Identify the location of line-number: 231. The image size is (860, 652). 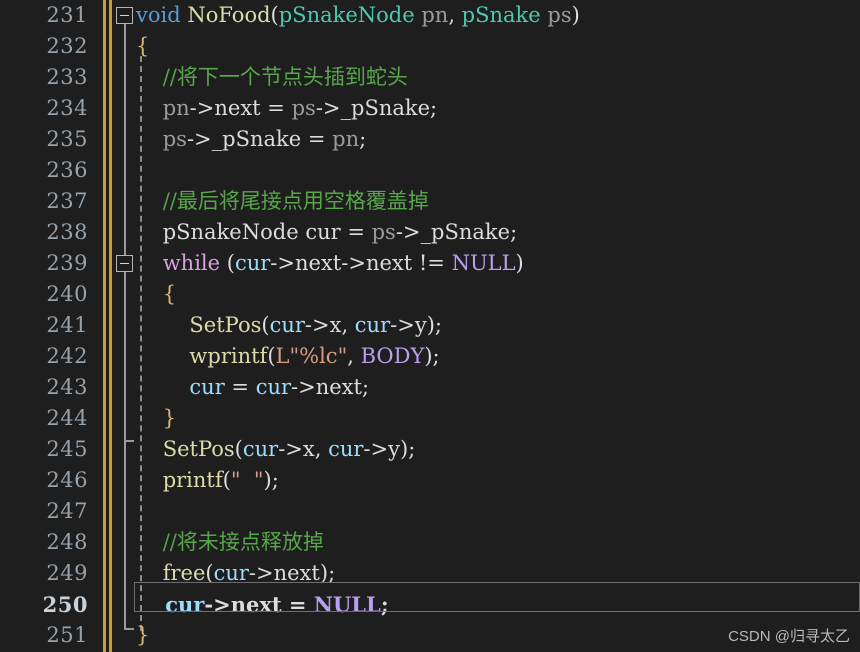
(44, 15).